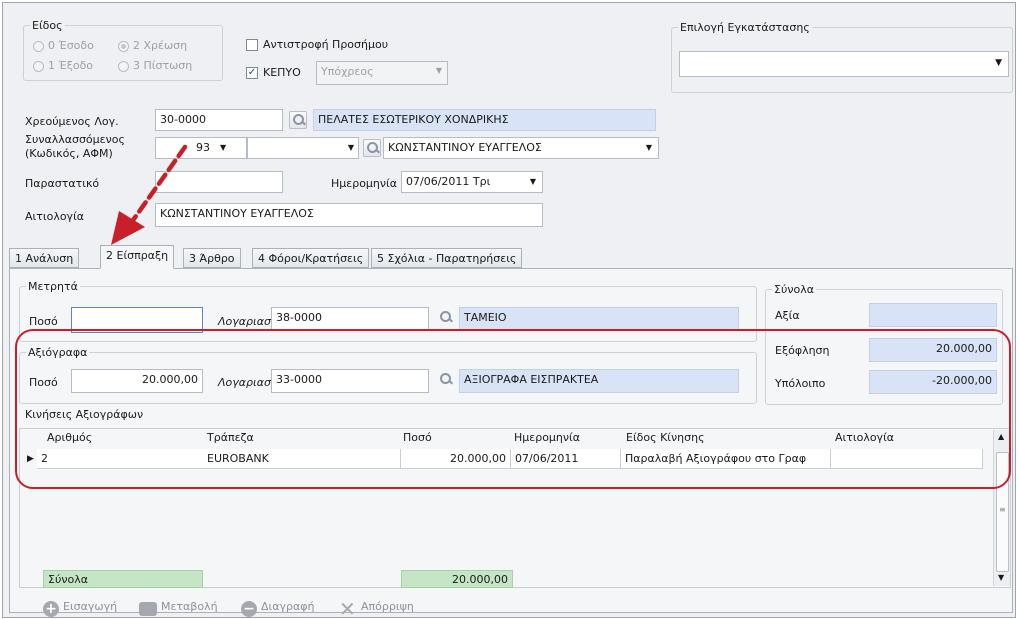 This screenshot has width=1019, height=619. I want to click on delete-icon: −, so click(249, 609).